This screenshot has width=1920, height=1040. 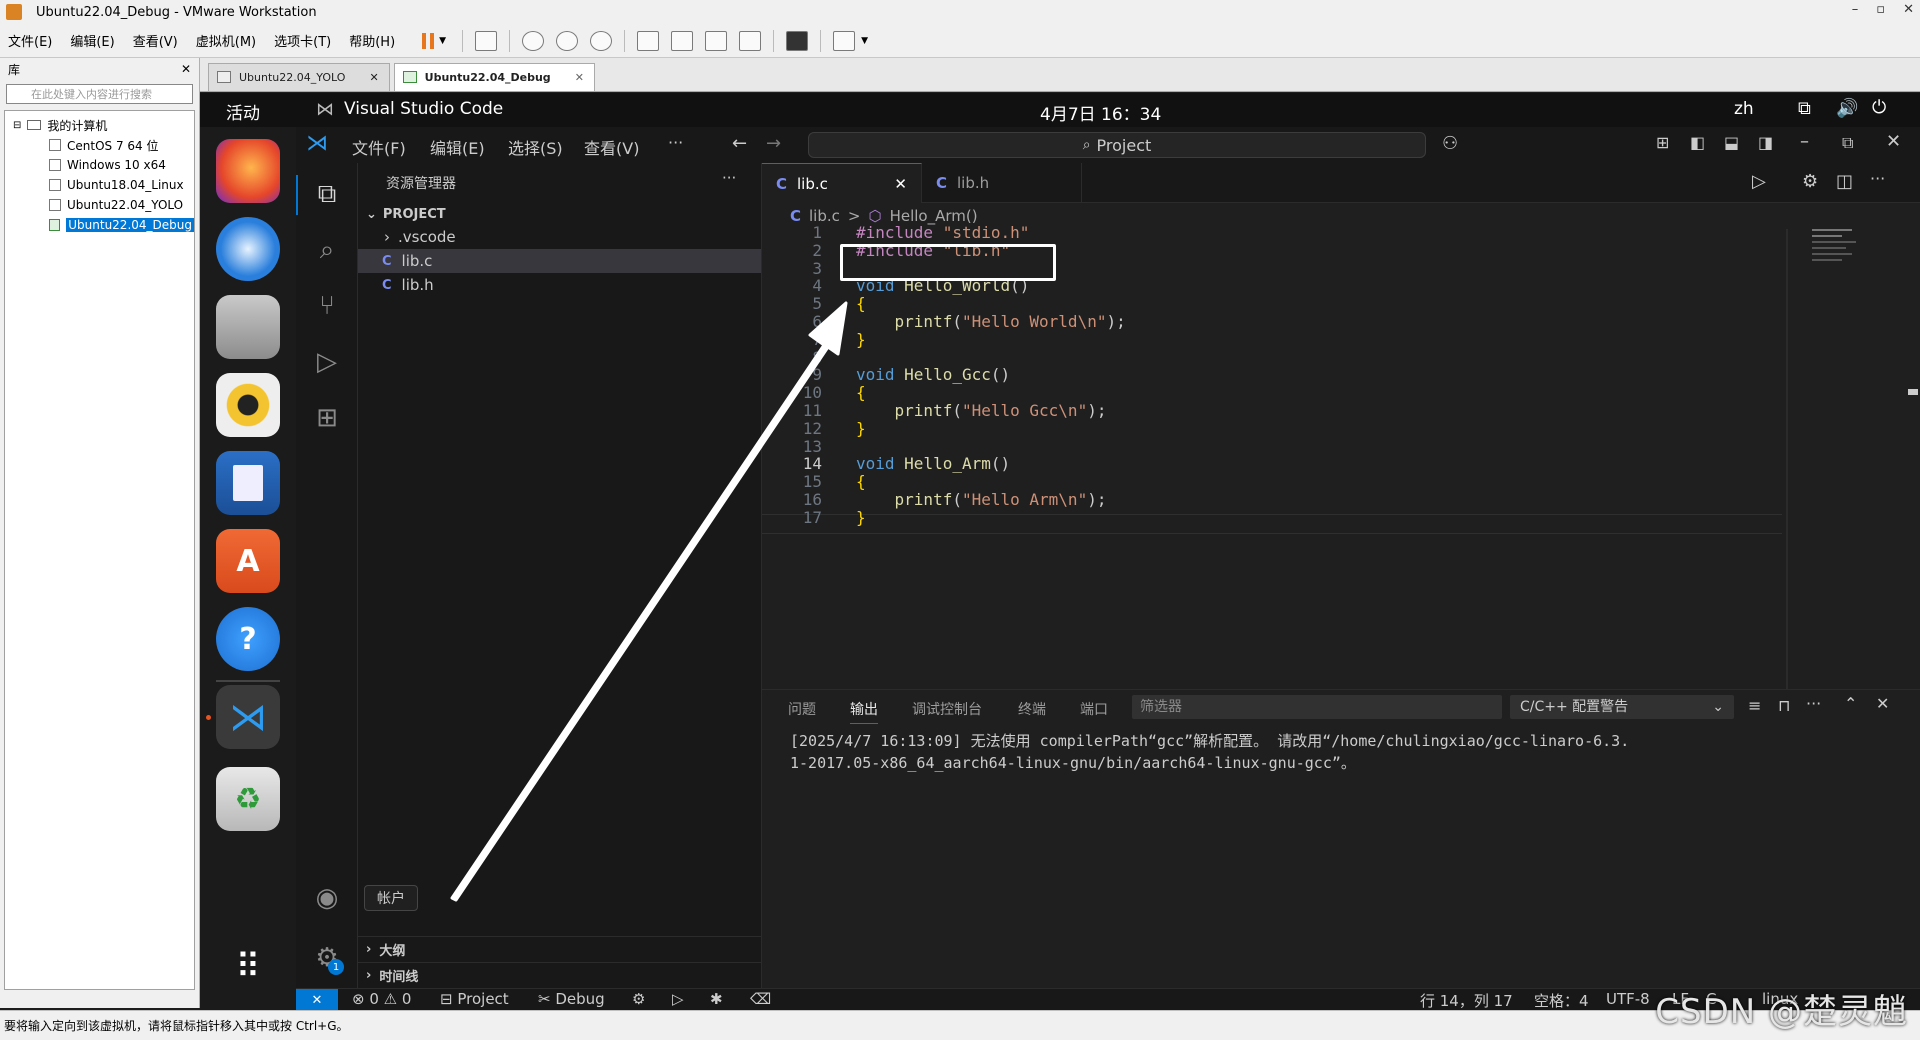 What do you see at coordinates (1628, 999) in the screenshot?
I see `encoding: UTF-8` at bounding box center [1628, 999].